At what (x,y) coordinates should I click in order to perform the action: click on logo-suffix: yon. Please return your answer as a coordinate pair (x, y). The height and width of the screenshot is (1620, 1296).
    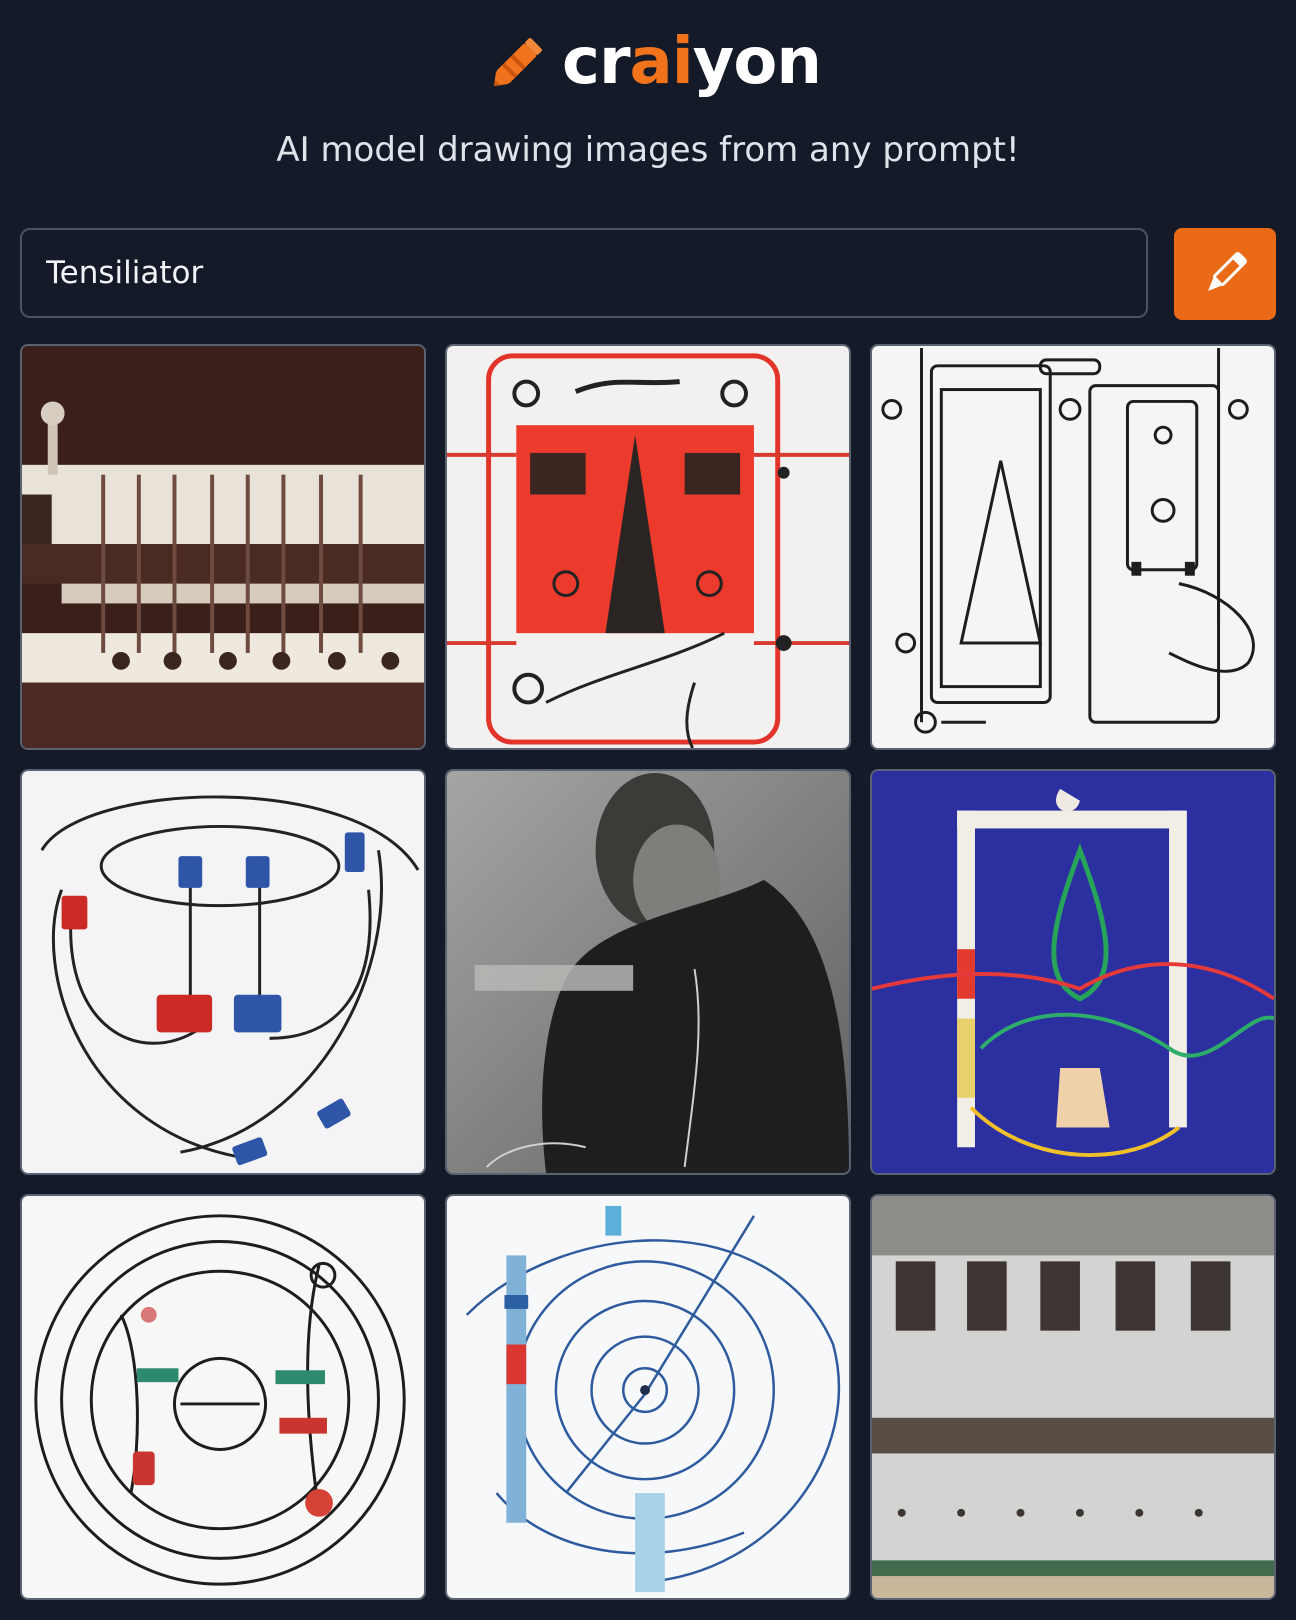
    Looking at the image, I should click on (757, 62).